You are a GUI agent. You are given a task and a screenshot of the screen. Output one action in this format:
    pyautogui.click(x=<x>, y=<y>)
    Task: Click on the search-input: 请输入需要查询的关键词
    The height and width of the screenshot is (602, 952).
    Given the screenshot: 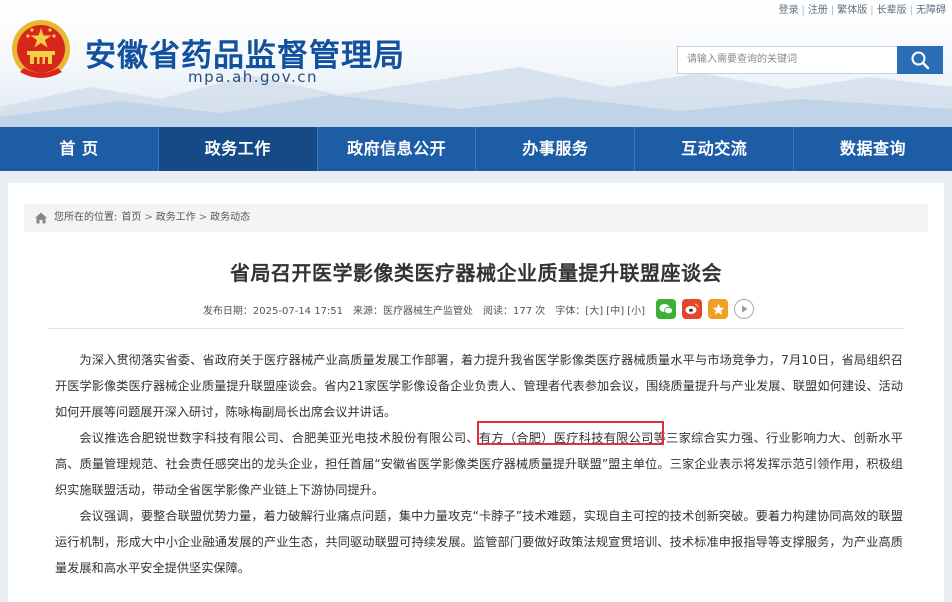 What is the action you would take?
    pyautogui.click(x=787, y=60)
    